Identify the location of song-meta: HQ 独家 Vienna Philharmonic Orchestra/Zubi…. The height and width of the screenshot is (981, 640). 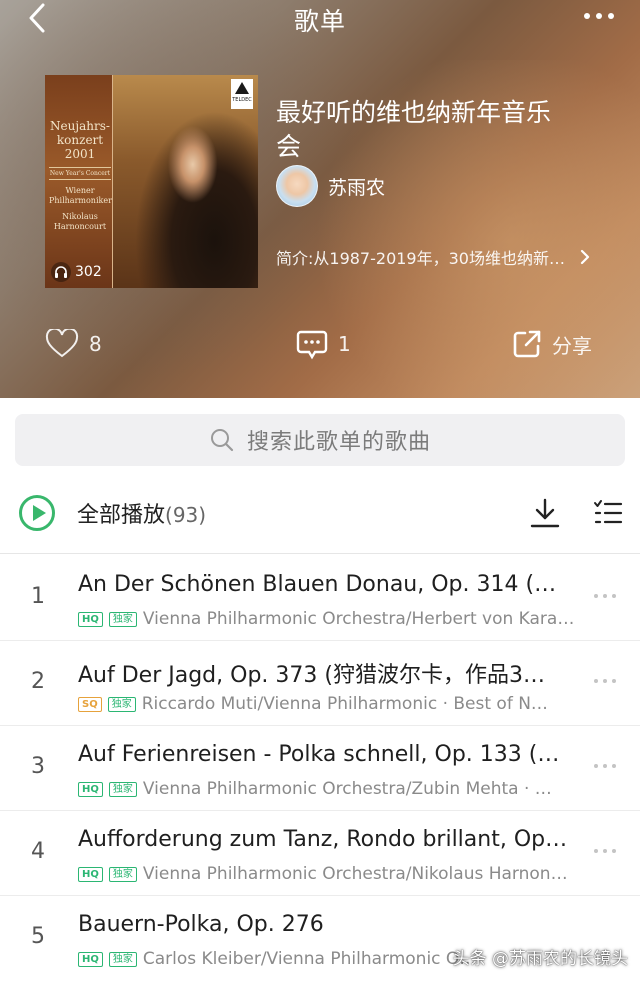
(328, 789).